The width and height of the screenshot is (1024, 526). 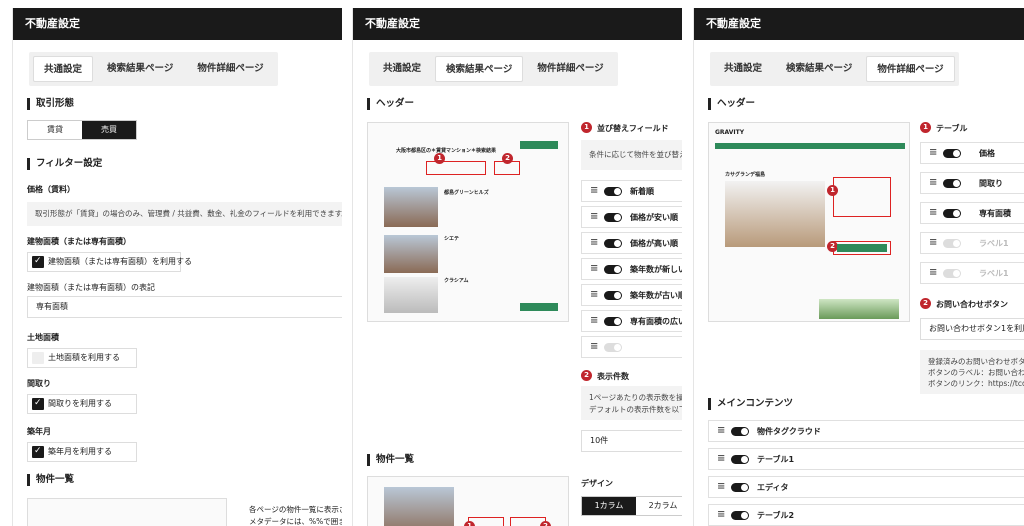 What do you see at coordinates (859, 309) in the screenshot?
I see `preview-plant-image` at bounding box center [859, 309].